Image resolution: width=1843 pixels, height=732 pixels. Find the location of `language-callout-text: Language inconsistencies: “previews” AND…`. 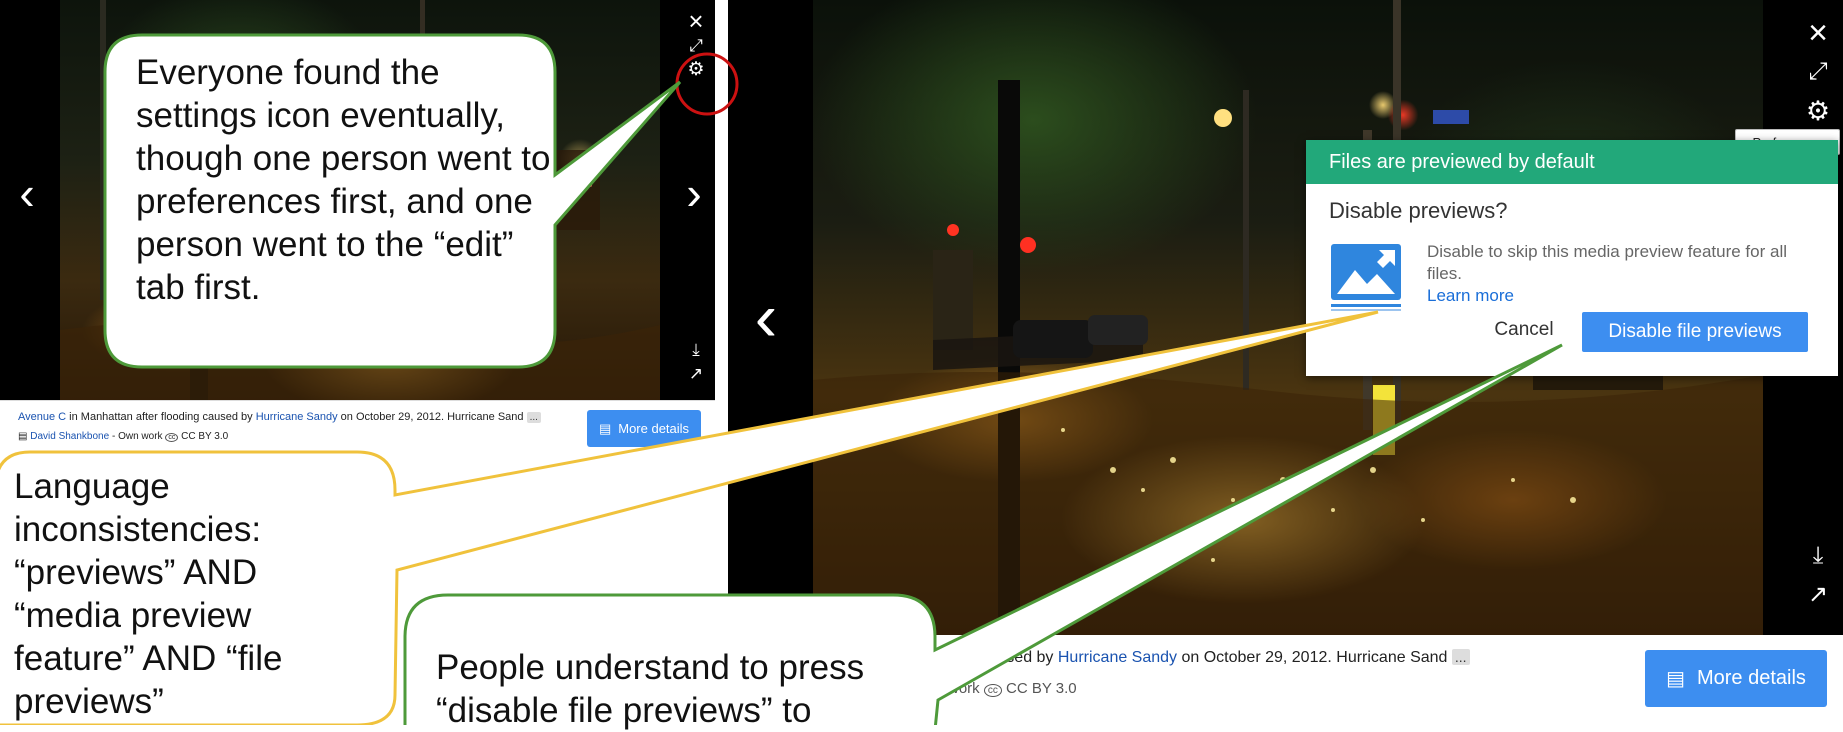

language-callout-text: Language inconsistencies: “previews” AND… is located at coordinates (148, 594).